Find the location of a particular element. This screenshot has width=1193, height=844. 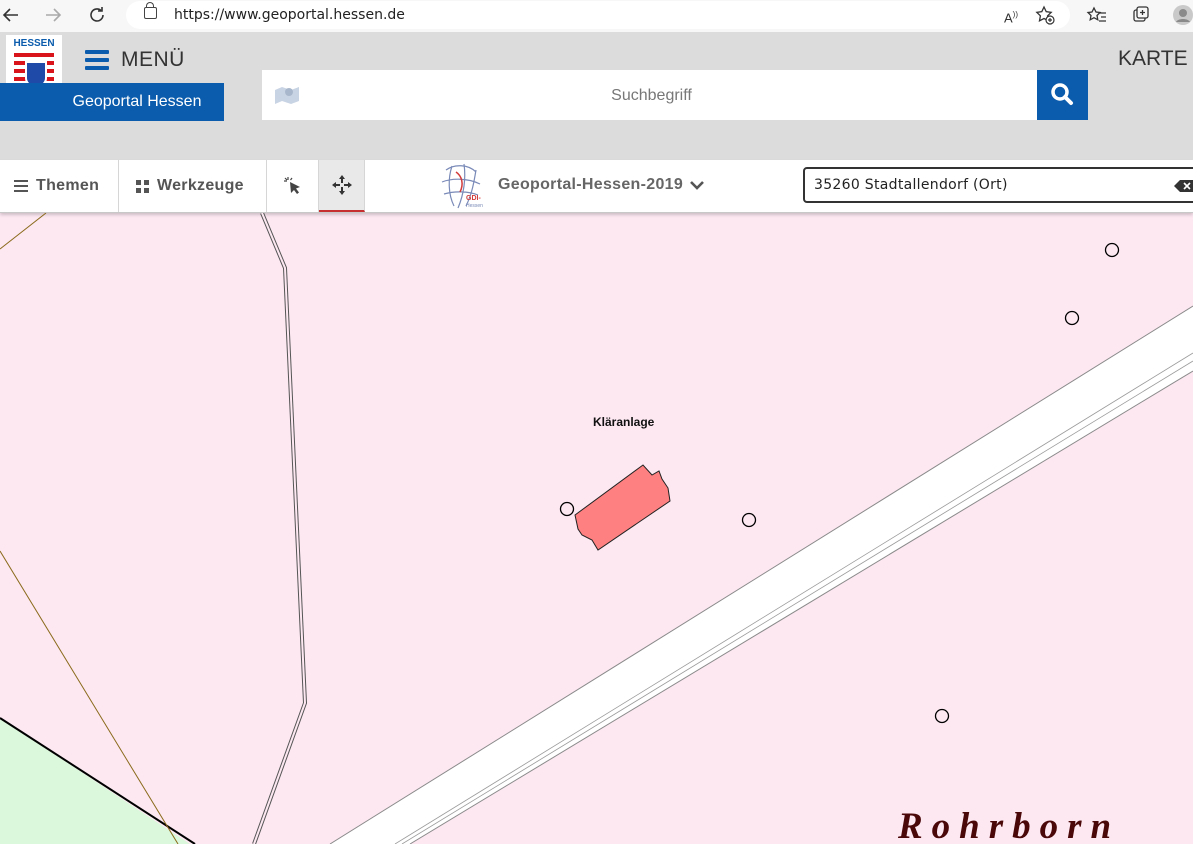

themen-button: Themen is located at coordinates (59, 186).